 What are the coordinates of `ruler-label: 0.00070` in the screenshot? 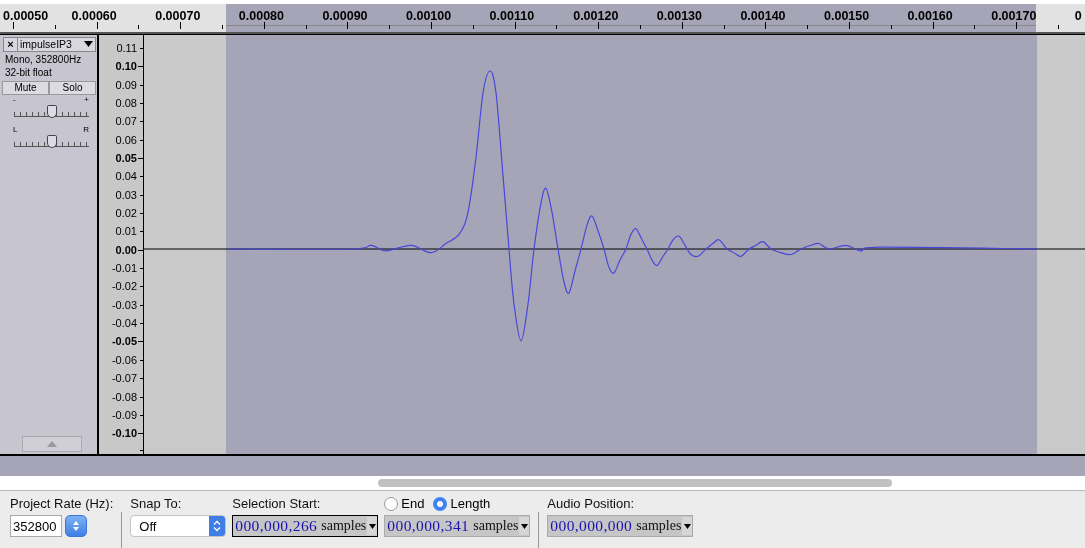 It's located at (178, 16).